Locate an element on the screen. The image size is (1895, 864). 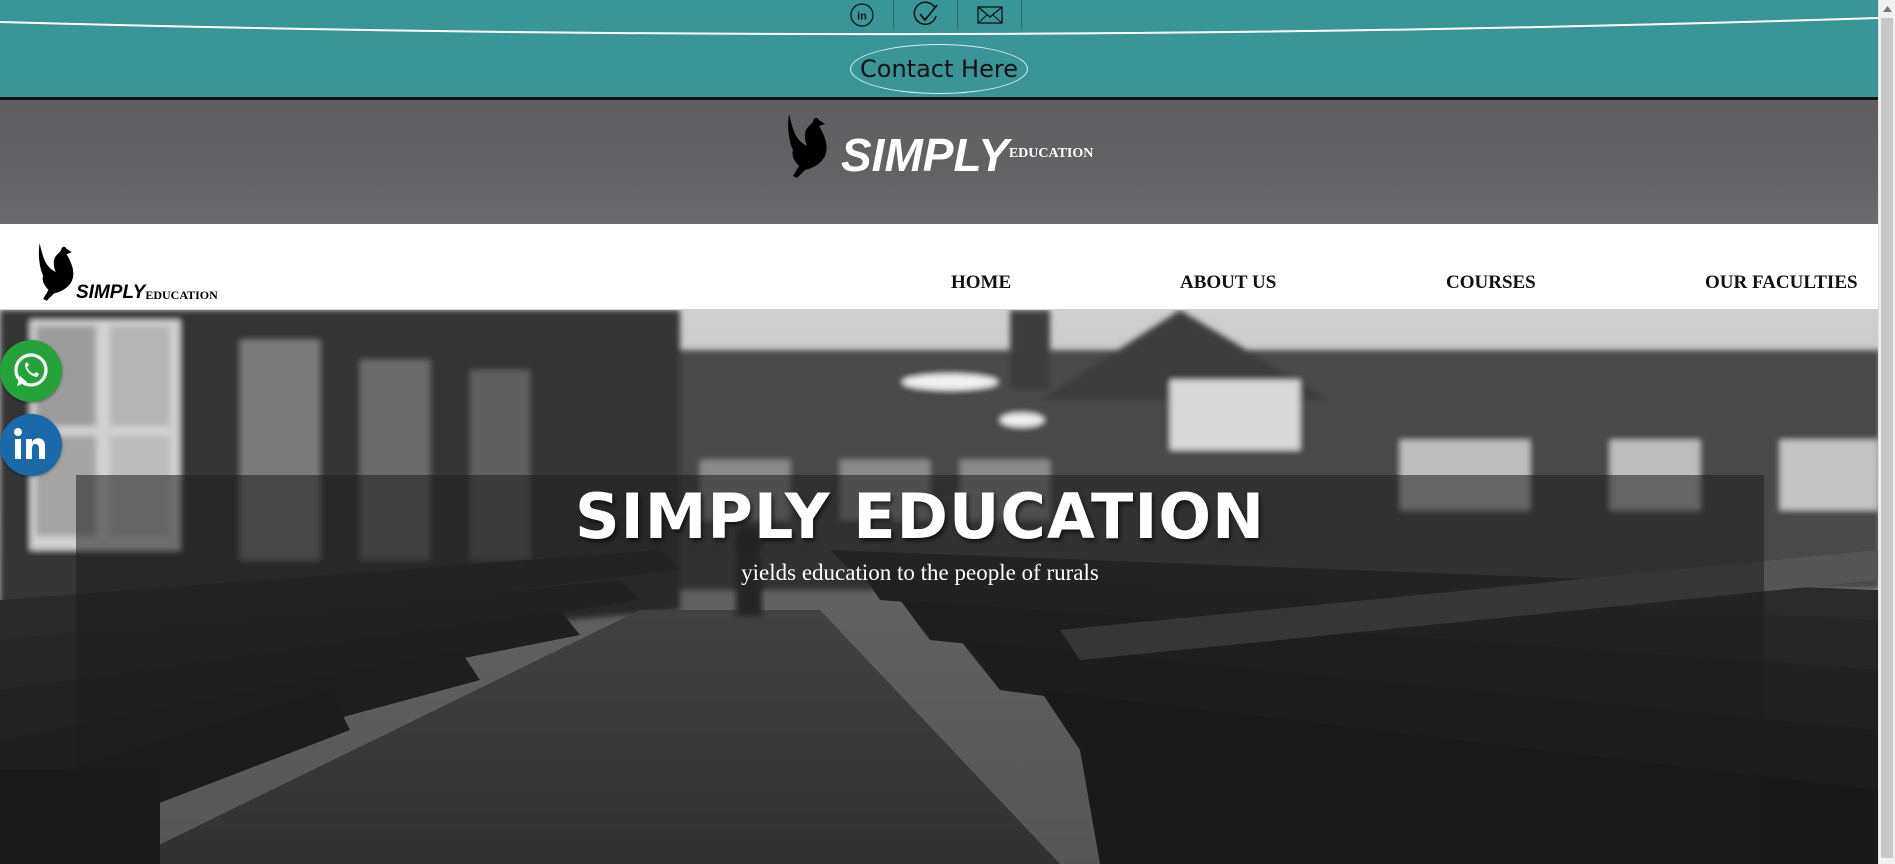
vertical-scrollbar is located at coordinates (1886, 432).